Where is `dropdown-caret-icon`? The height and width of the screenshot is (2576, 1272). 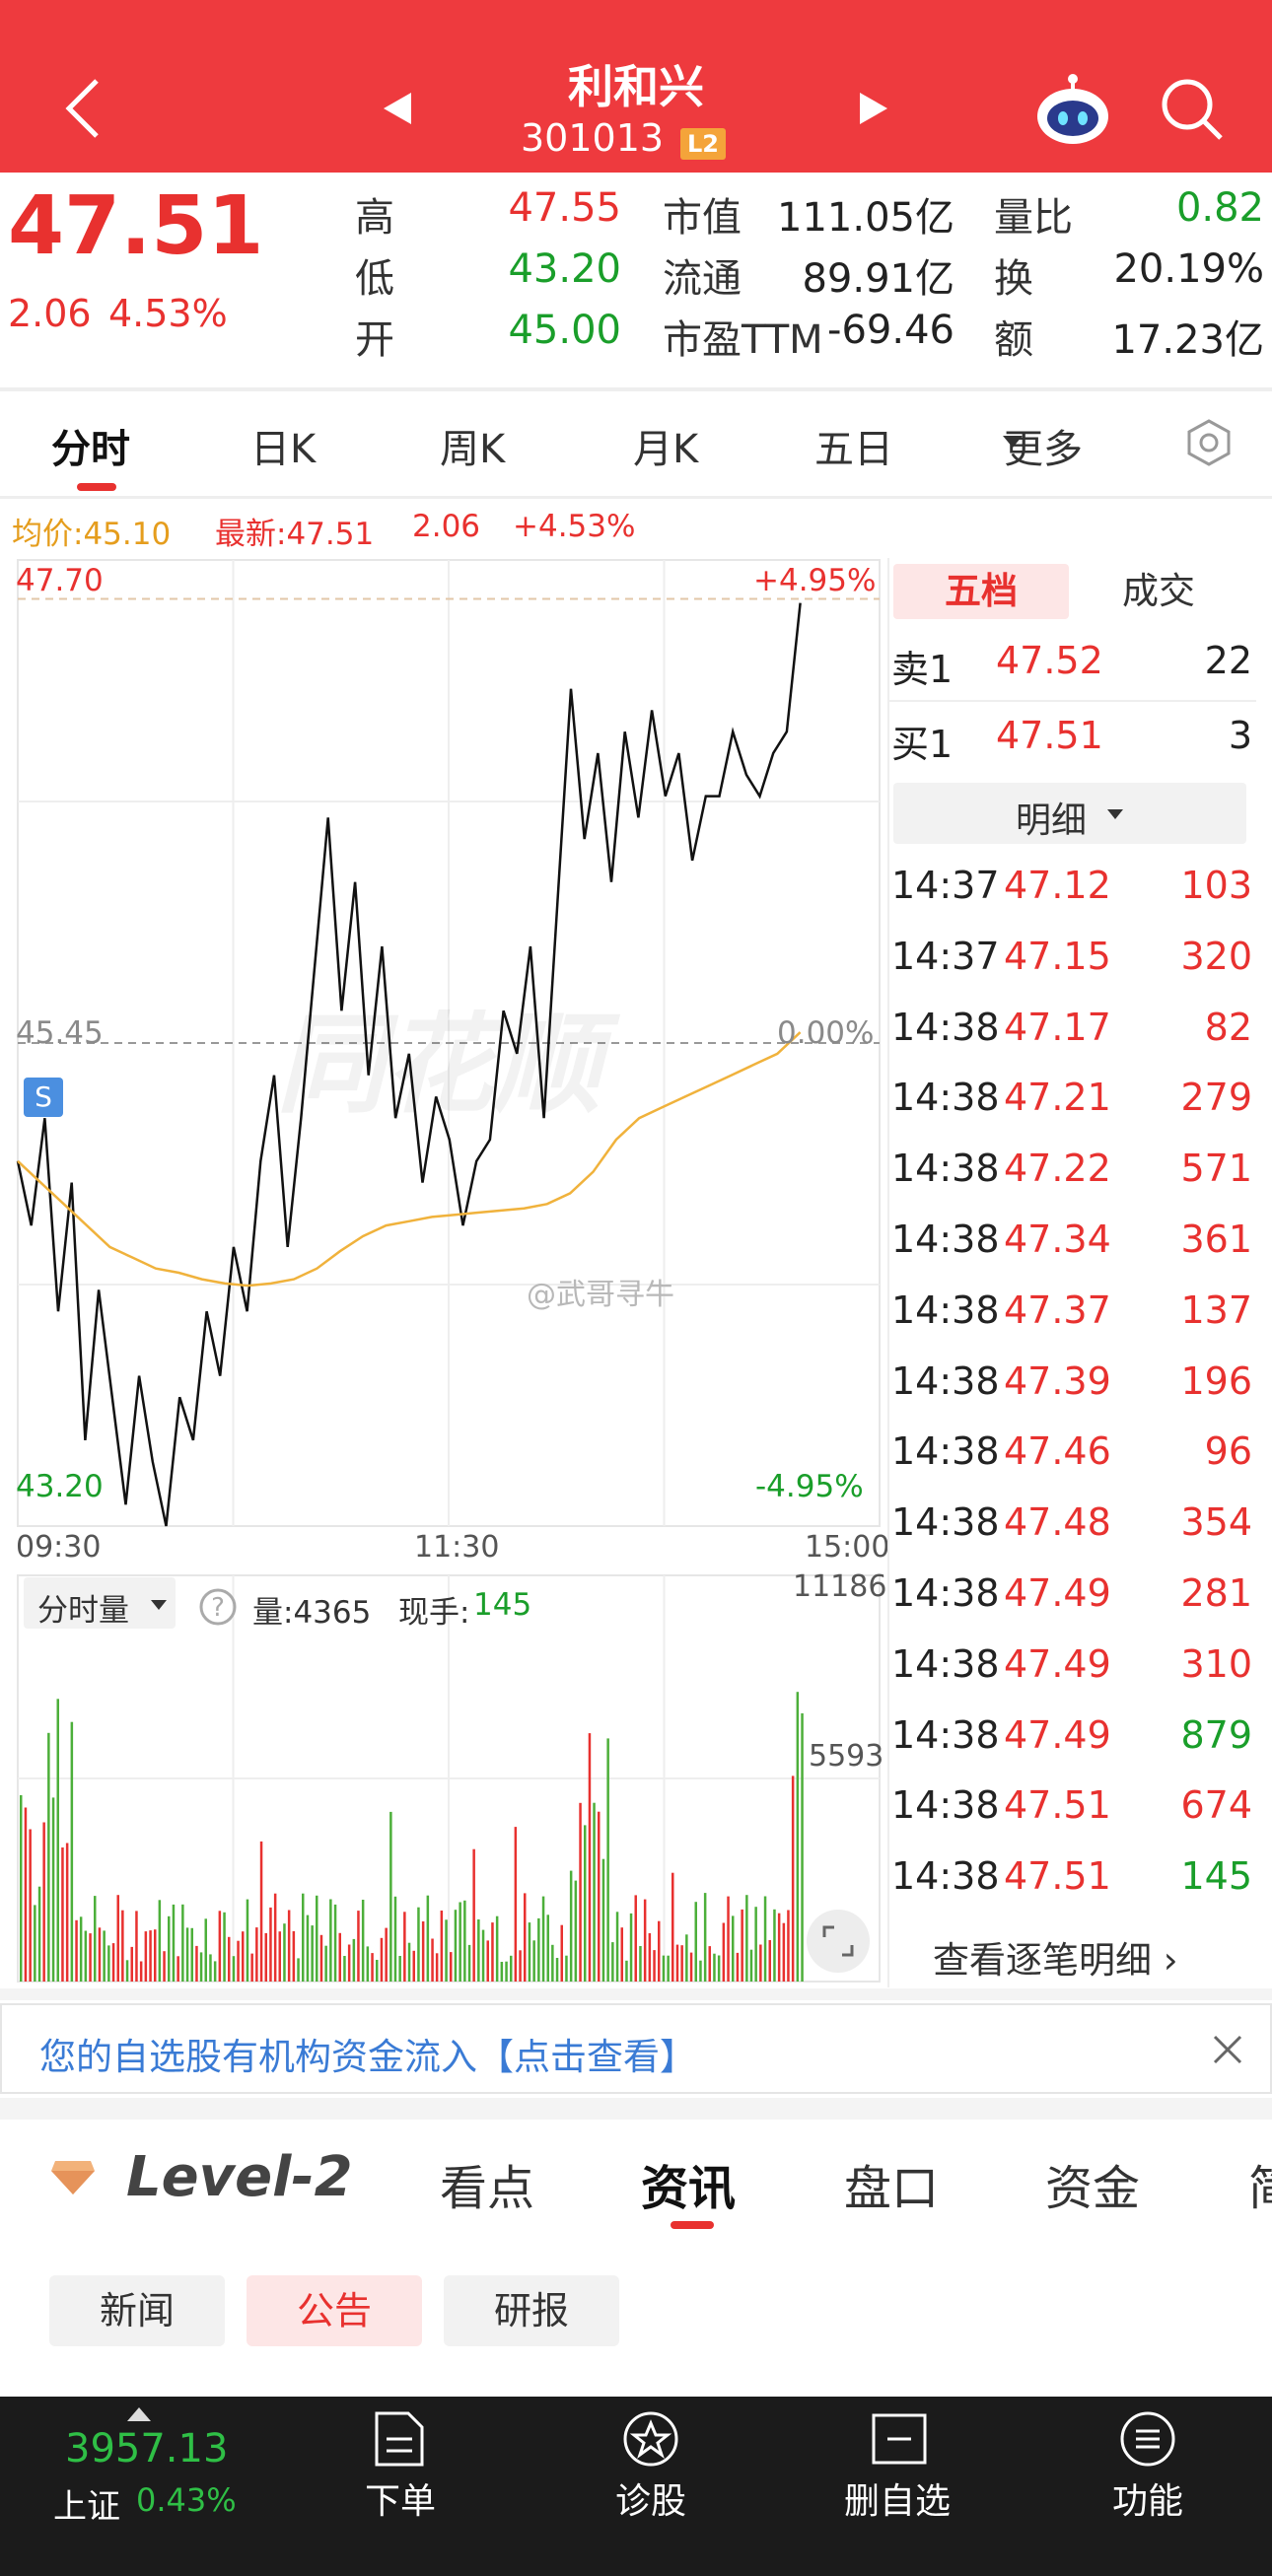
dropdown-caret-icon is located at coordinates (1013, 442).